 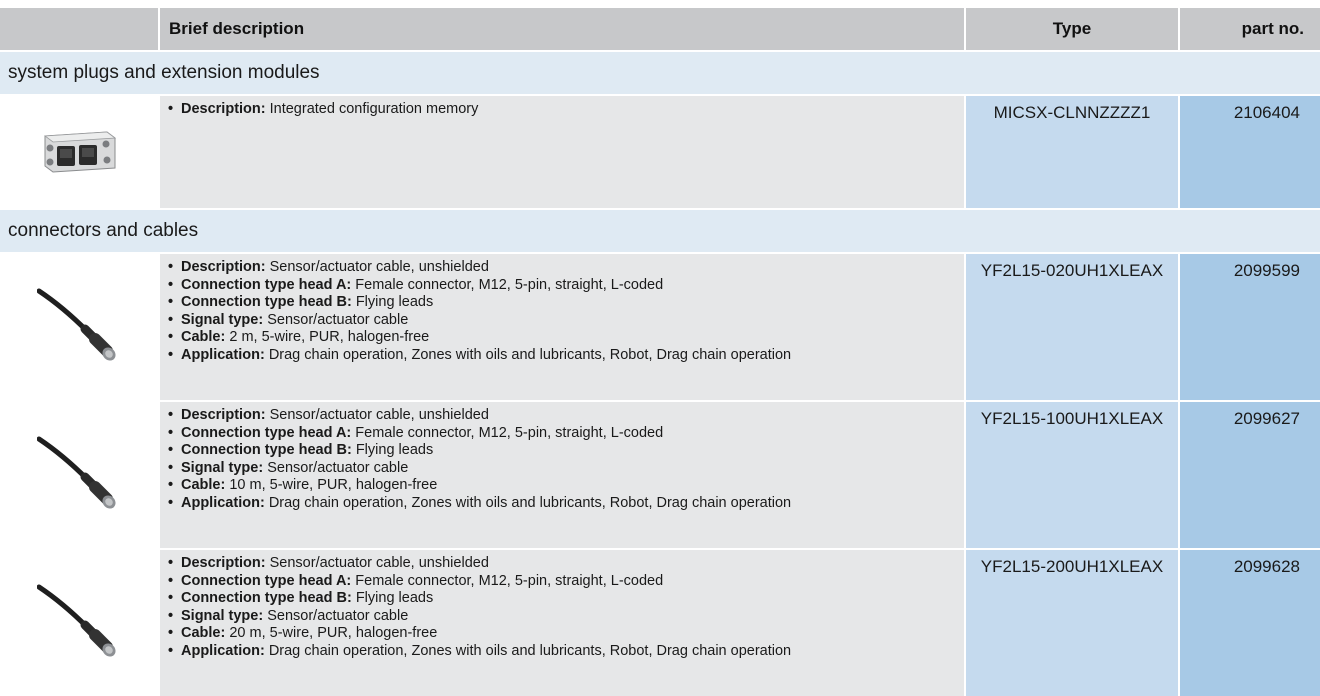 What do you see at coordinates (1073, 151) in the screenshot?
I see `type-cell: MICSX-CLNNZZZZ1` at bounding box center [1073, 151].